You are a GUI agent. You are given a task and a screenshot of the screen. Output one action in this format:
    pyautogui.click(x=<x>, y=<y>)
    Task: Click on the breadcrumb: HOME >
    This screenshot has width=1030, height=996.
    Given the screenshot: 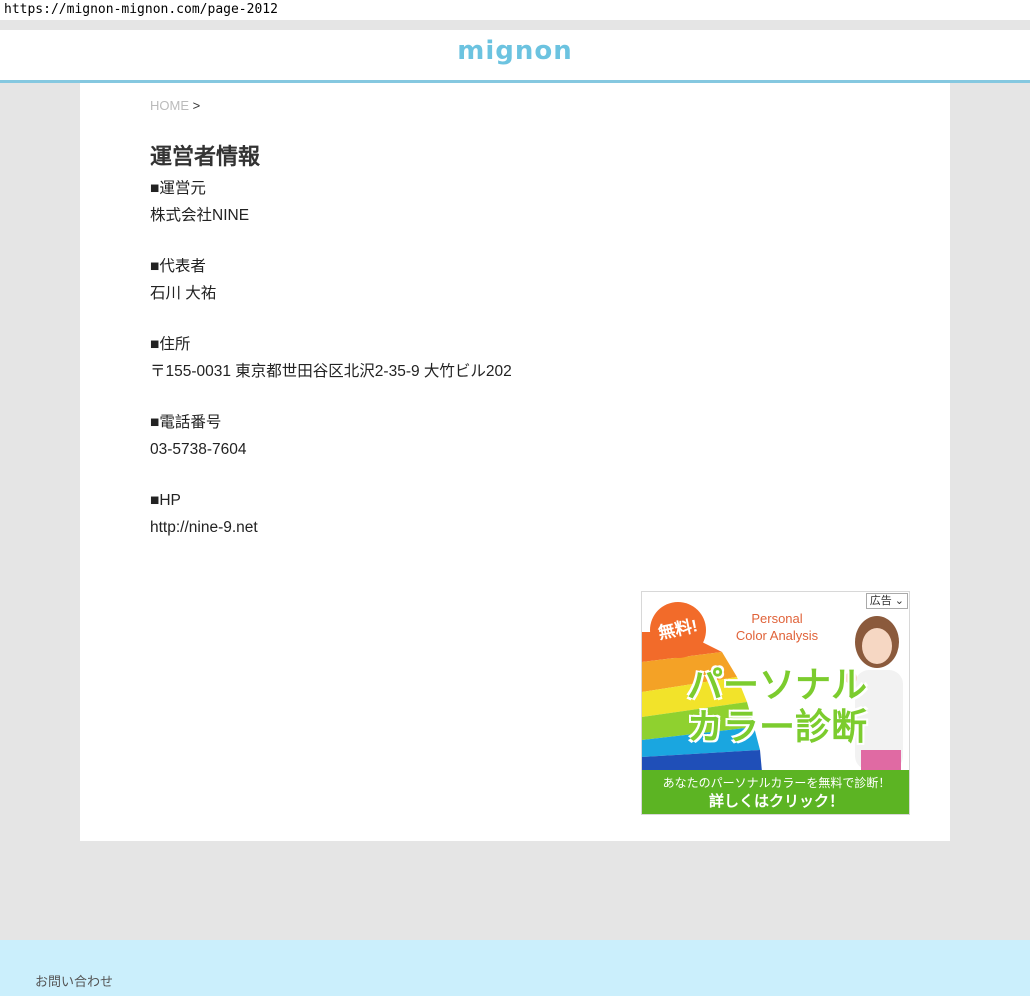 What is the action you would take?
    pyautogui.click(x=175, y=105)
    